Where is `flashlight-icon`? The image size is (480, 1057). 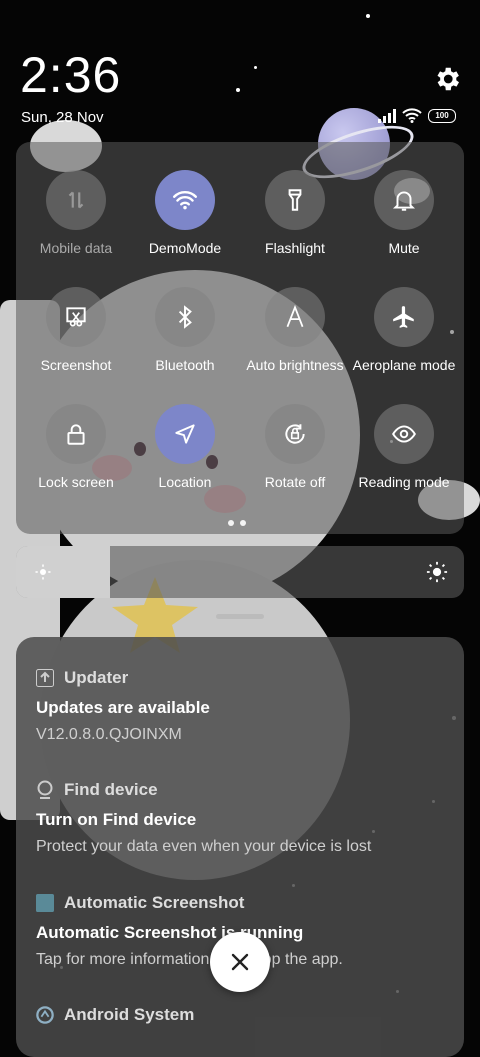 flashlight-icon is located at coordinates (295, 200).